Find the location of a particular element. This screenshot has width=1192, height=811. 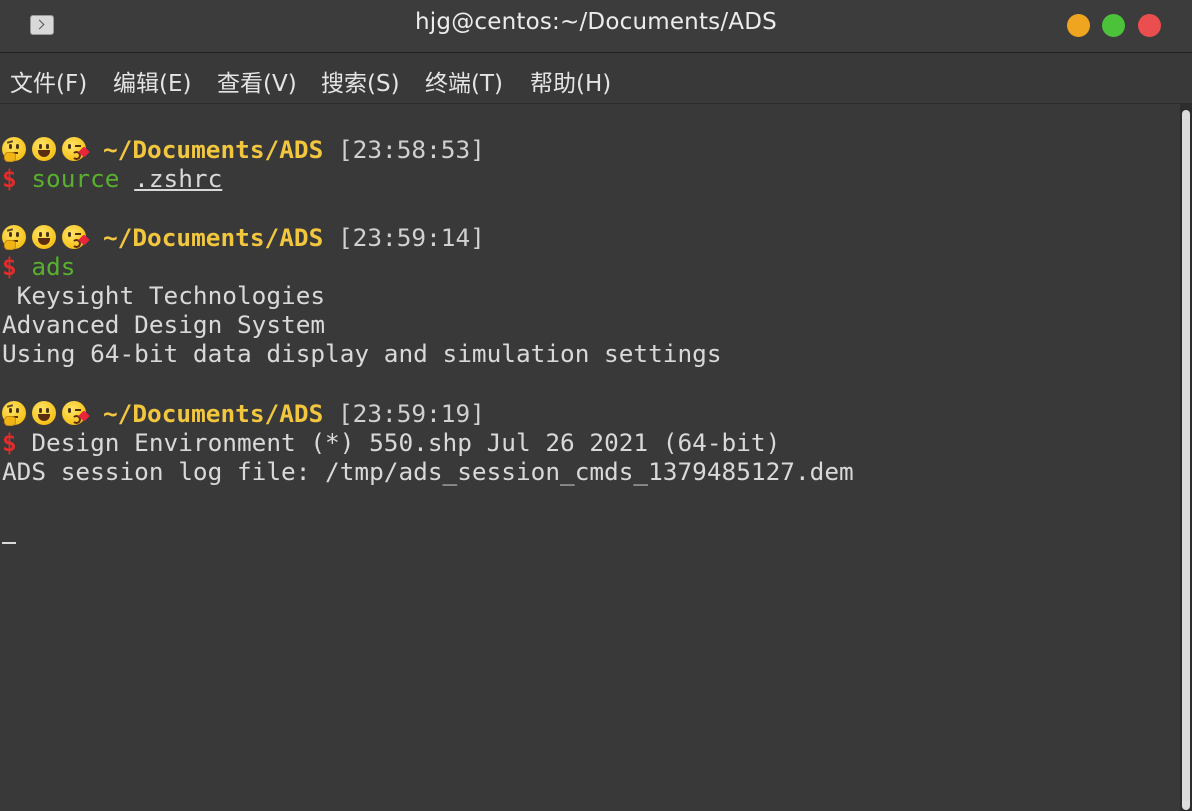

menu-view: 查看(V) is located at coordinates (257, 81).